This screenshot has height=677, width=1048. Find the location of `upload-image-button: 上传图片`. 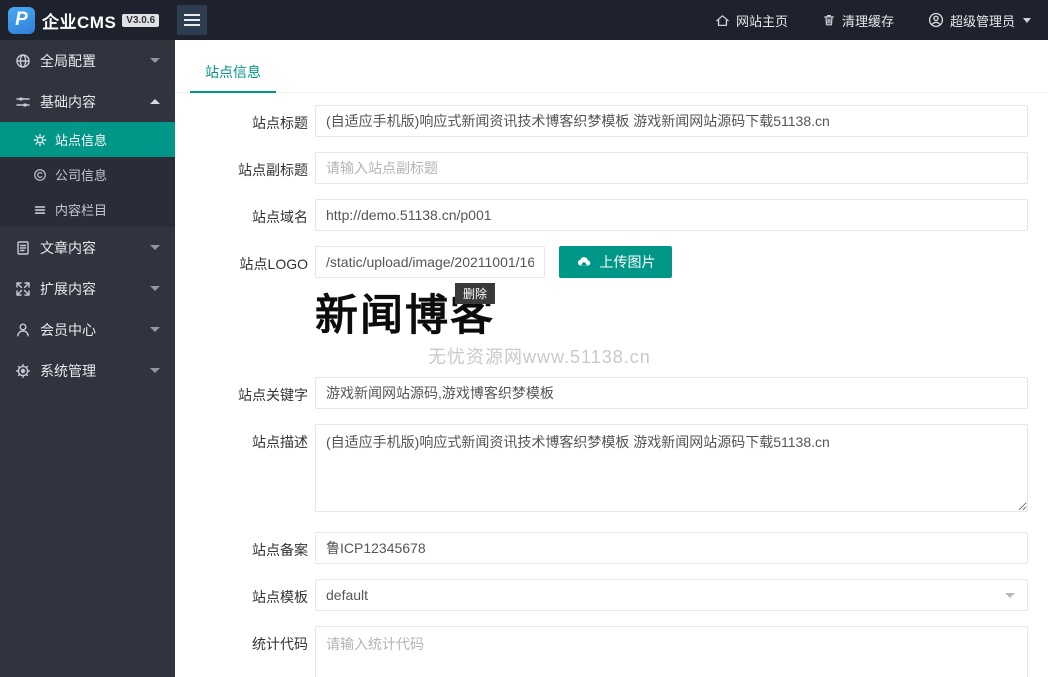

upload-image-button: 上传图片 is located at coordinates (616, 262).